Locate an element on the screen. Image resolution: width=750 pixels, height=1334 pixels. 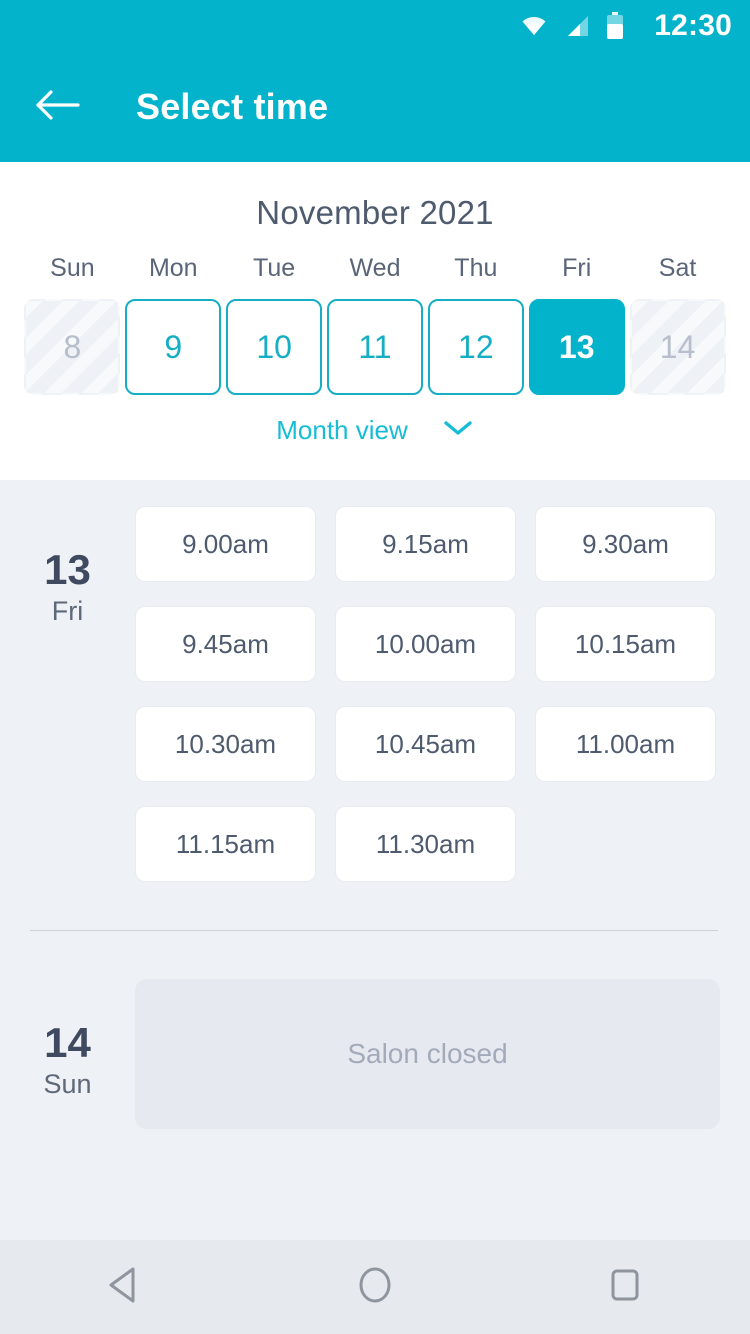
day-cell-wrap: 13 is located at coordinates (576, 347).